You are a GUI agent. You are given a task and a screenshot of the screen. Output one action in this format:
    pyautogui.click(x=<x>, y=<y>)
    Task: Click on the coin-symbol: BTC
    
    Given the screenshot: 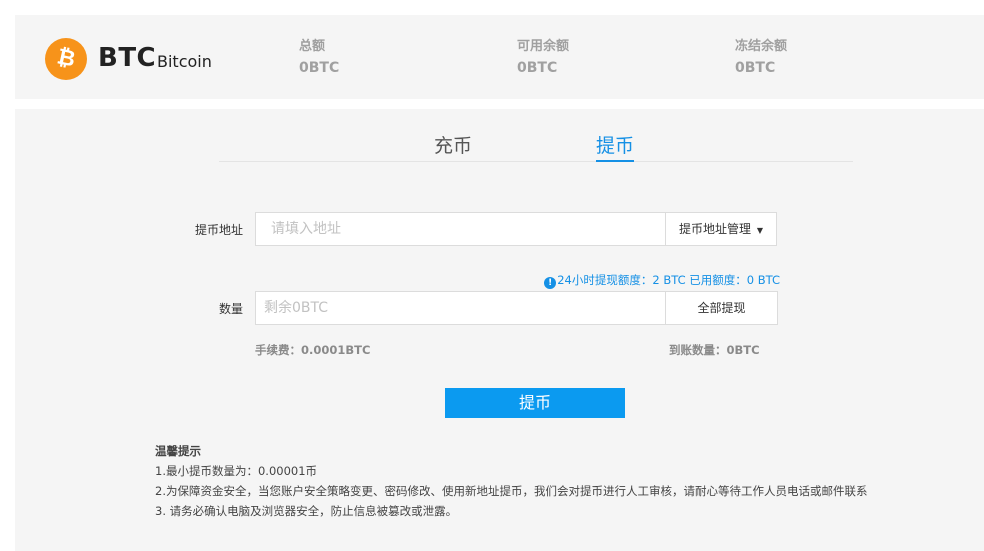 What is the action you would take?
    pyautogui.click(x=127, y=58)
    